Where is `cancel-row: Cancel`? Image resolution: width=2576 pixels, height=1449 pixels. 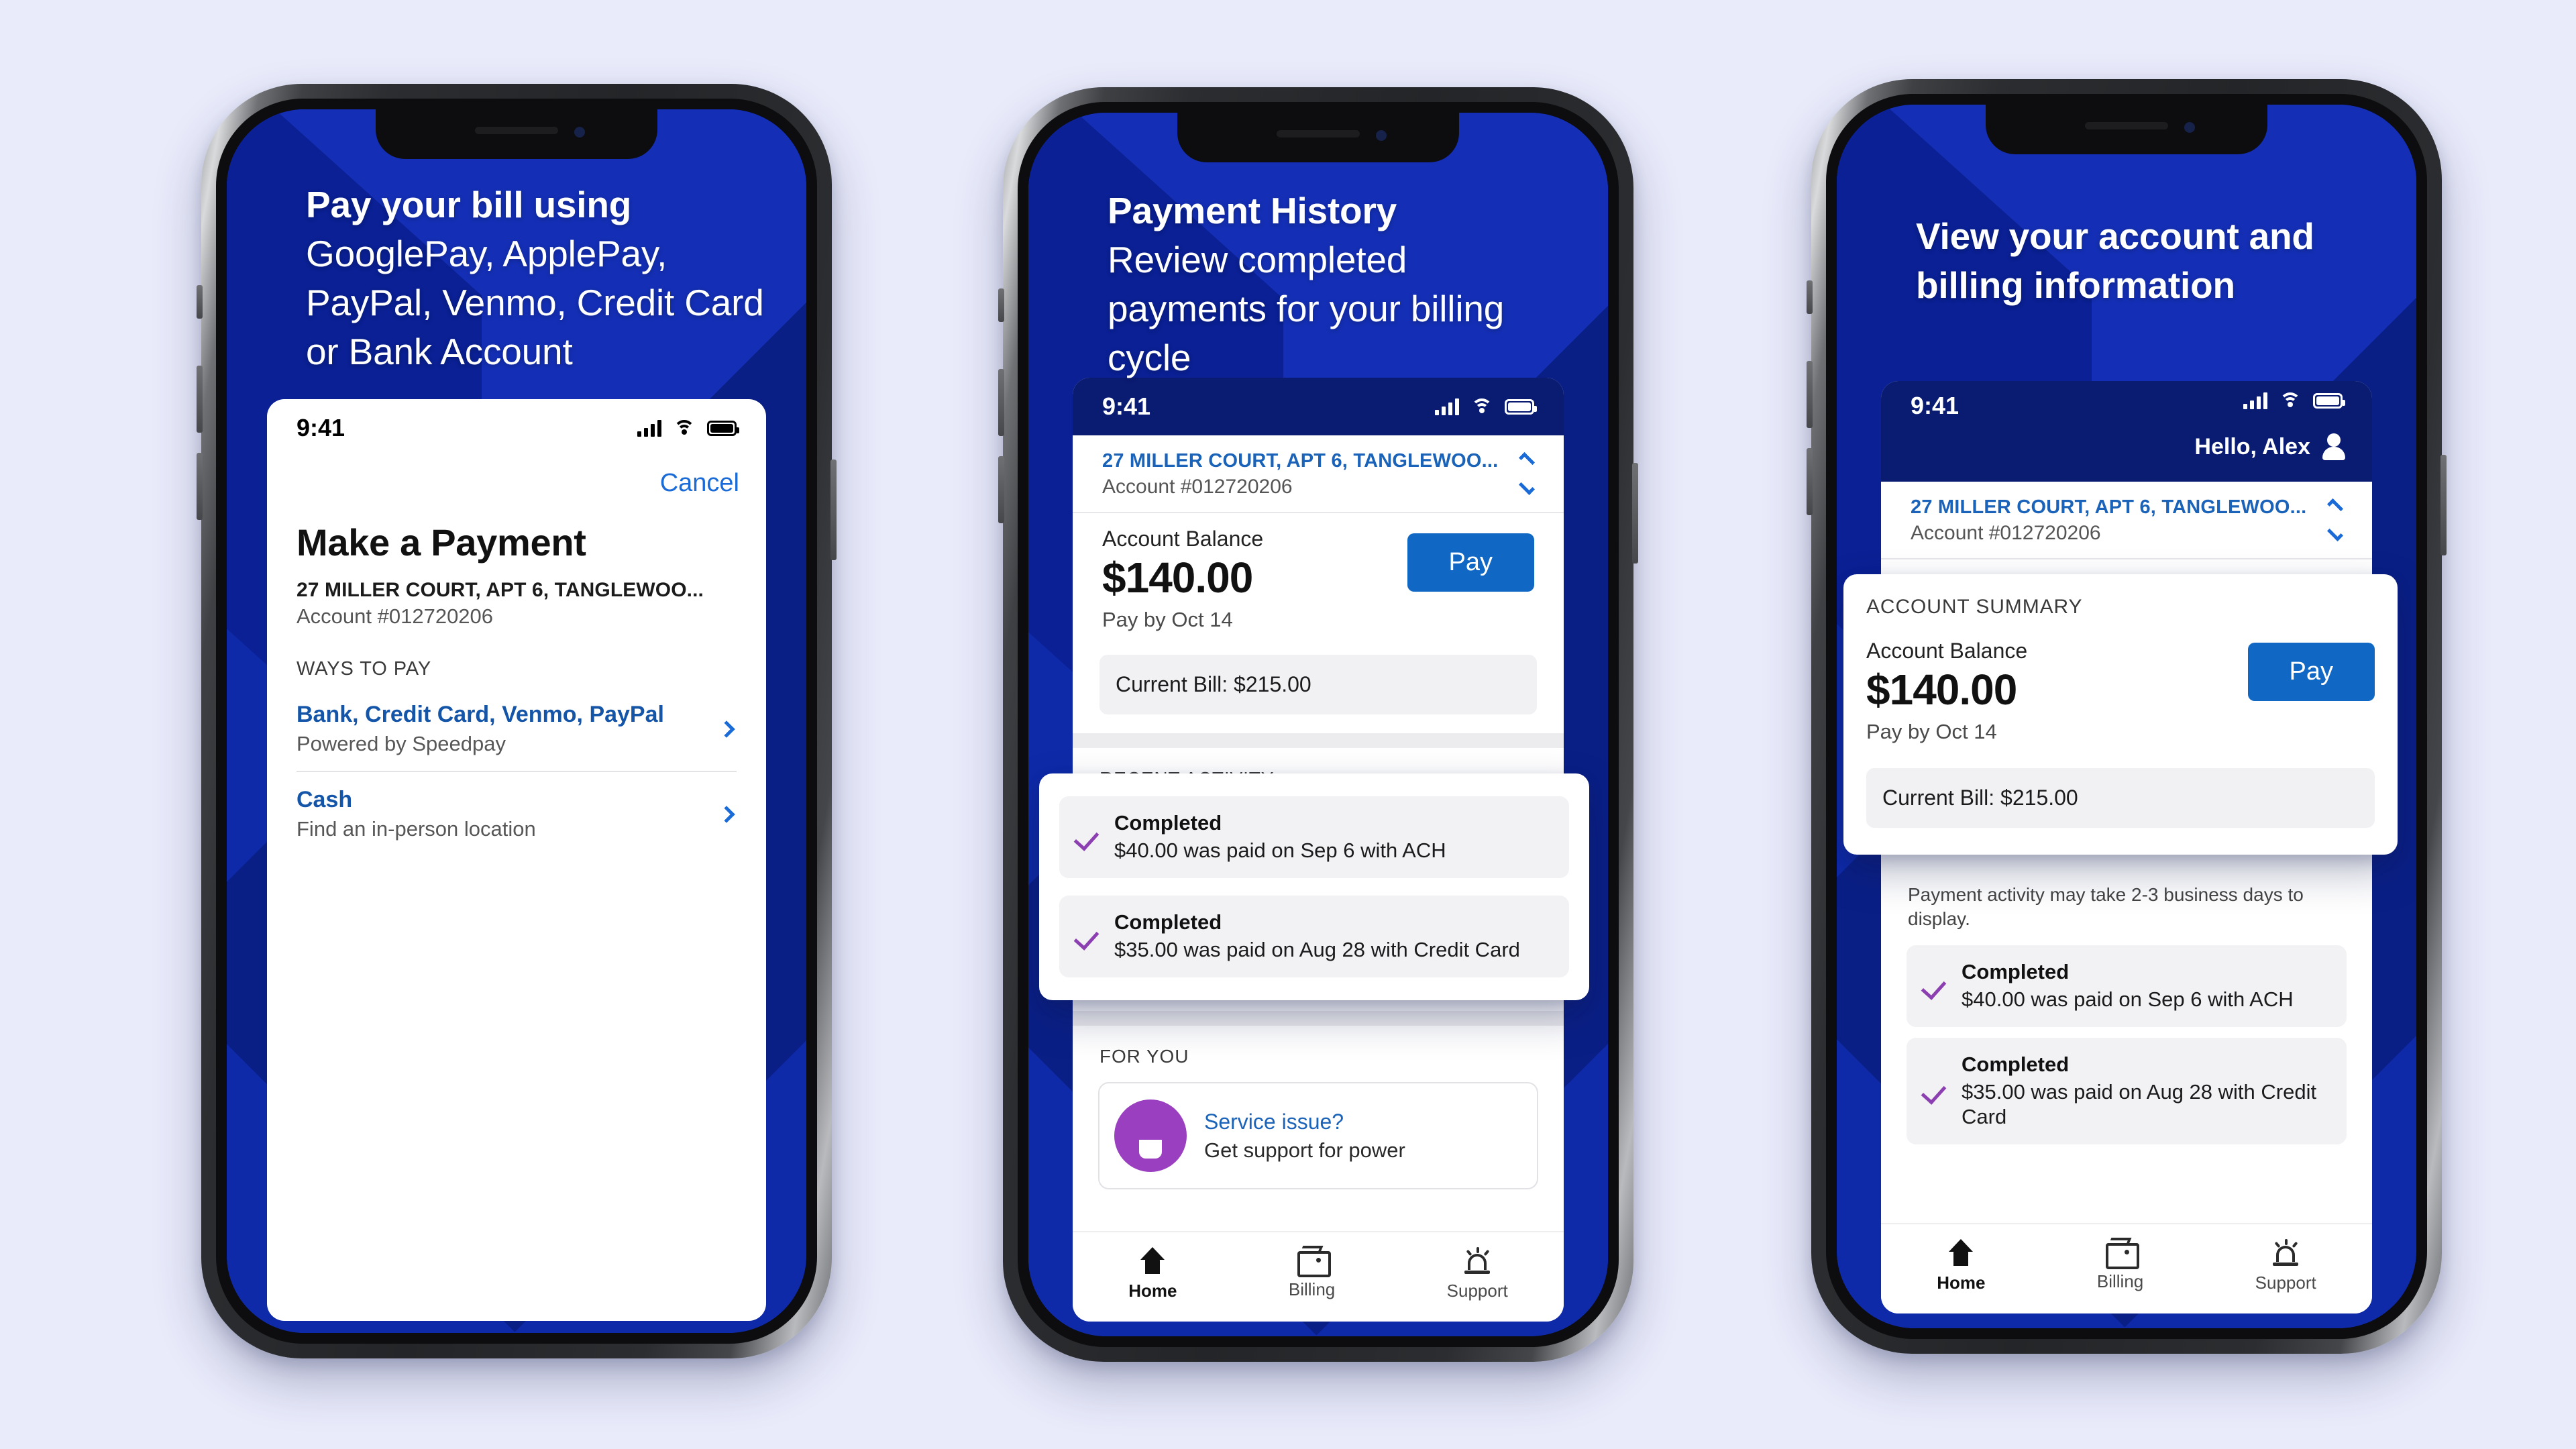 cancel-row: Cancel is located at coordinates (516, 479).